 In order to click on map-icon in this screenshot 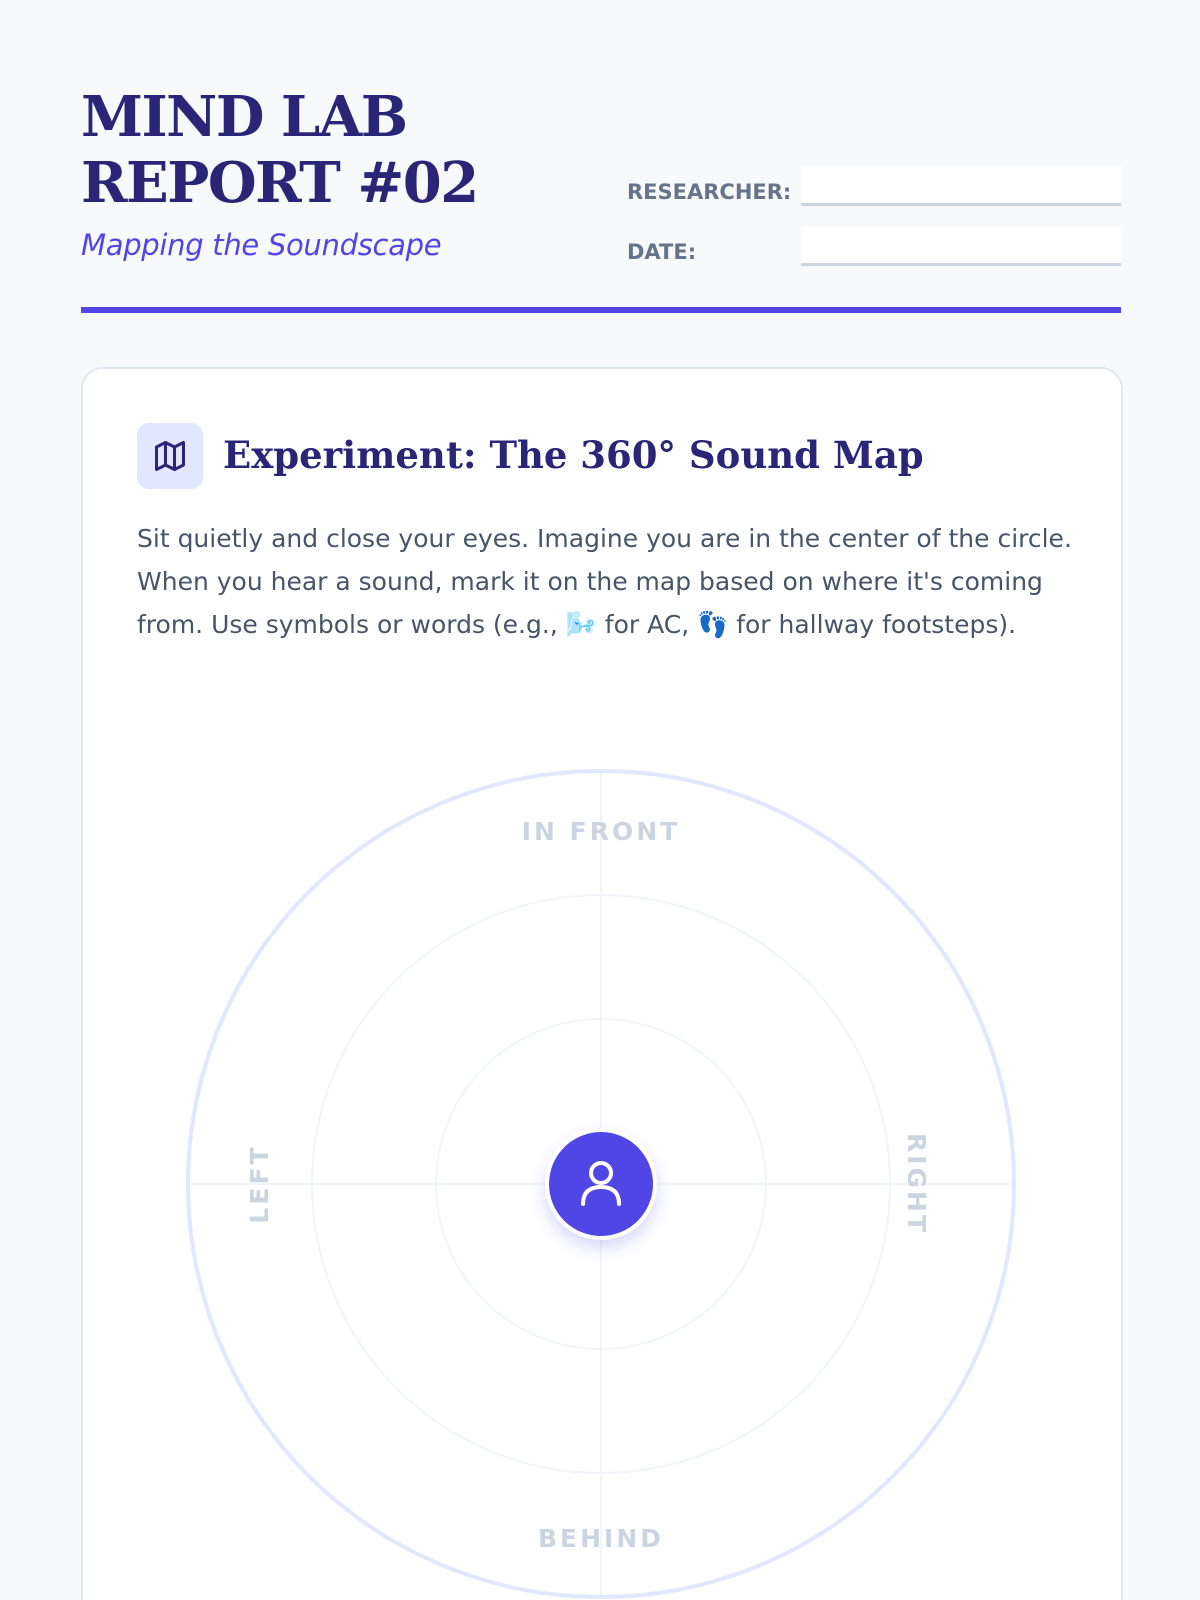, I will do `click(170, 456)`.